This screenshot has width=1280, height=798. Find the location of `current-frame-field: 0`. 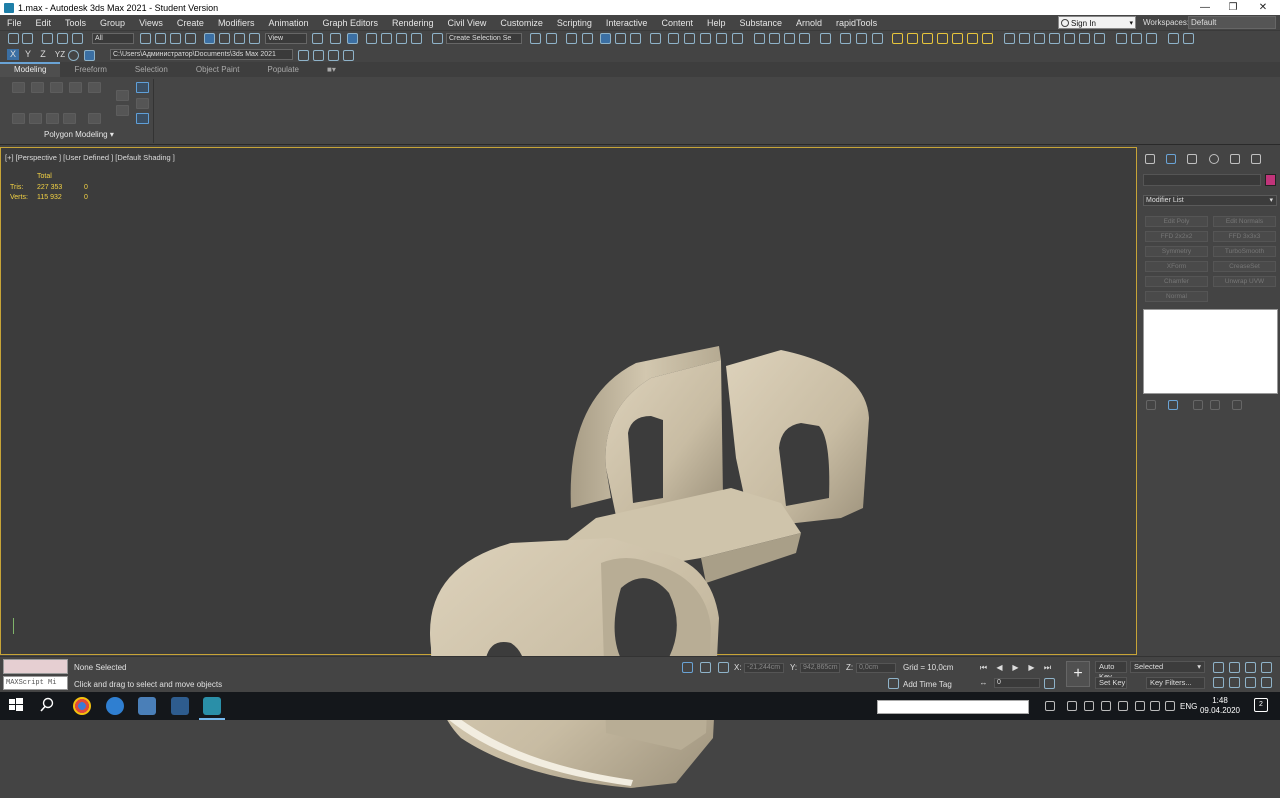

current-frame-field: 0 is located at coordinates (1017, 683).